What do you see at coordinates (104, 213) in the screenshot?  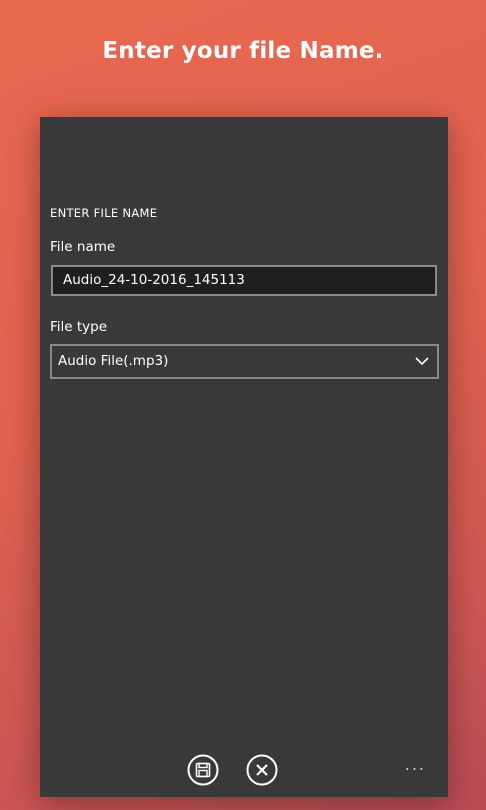 I see `section-title: ENTER FILE NAME` at bounding box center [104, 213].